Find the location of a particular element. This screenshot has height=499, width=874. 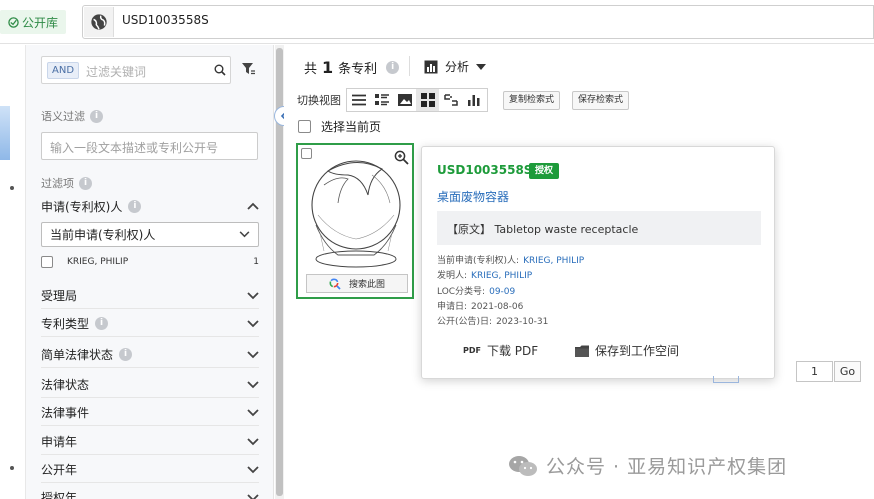

watermark: 公众号 · 亚易知识产权集团 is located at coordinates (647, 465).